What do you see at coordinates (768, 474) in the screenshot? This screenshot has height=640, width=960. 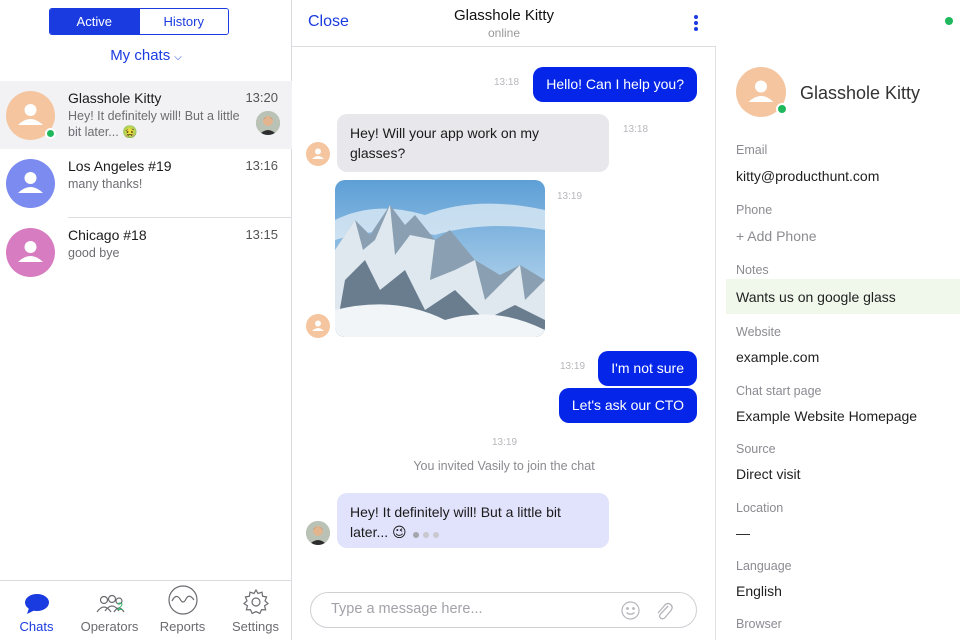 I see `field-value: Direct visit` at bounding box center [768, 474].